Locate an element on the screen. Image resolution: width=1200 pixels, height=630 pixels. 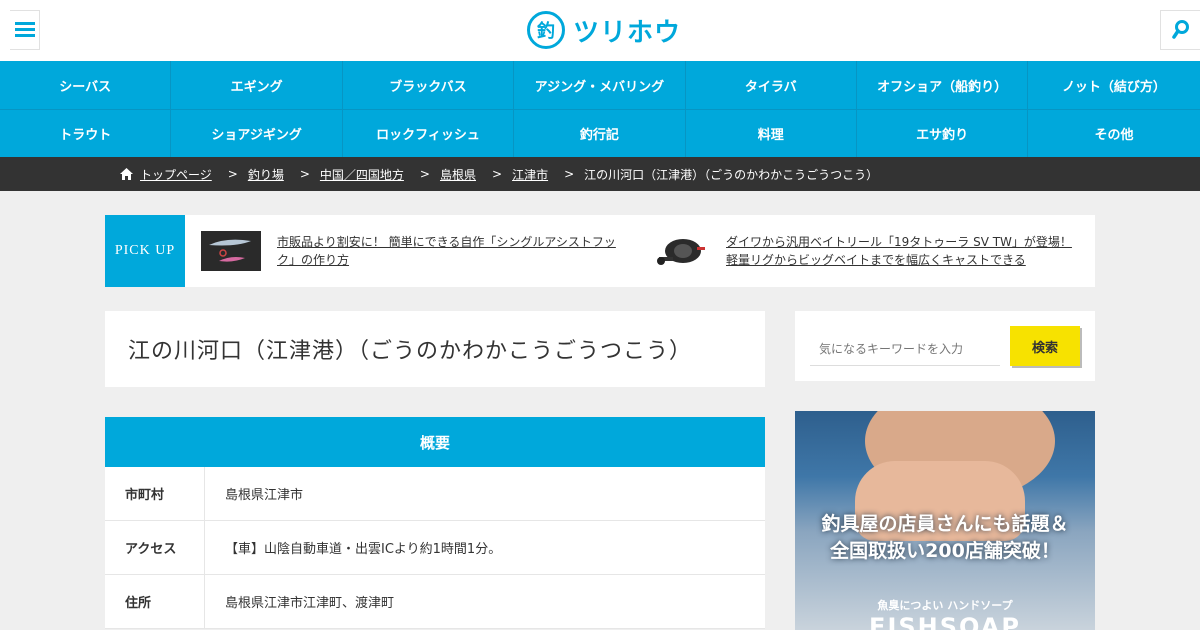
logo-mark: 釣 is located at coordinates (546, 30).